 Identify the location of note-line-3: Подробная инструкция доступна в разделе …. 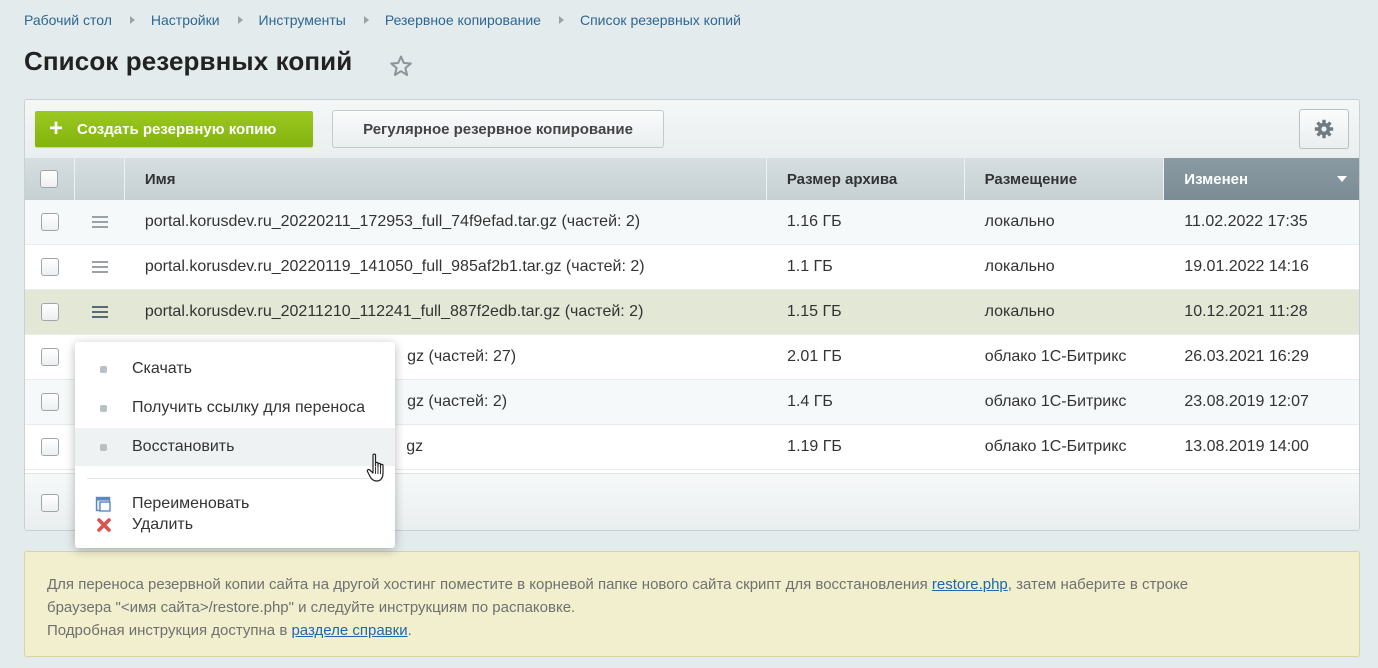
(692, 630).